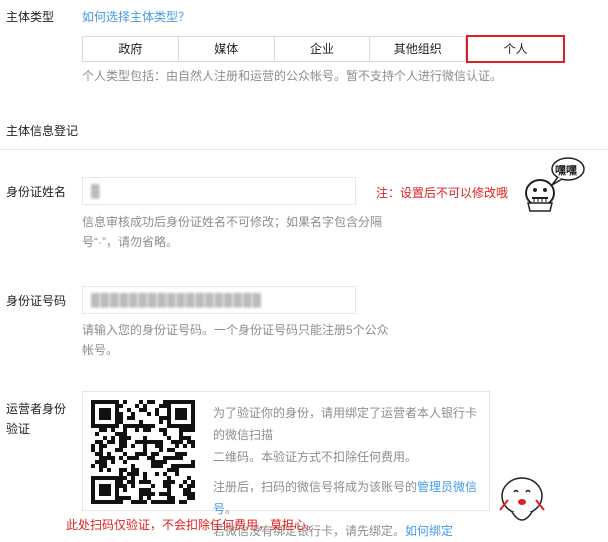 This screenshot has height=542, width=608. Describe the element at coordinates (418, 49) in the screenshot. I see `tab-other-organization: 其他组织` at that location.